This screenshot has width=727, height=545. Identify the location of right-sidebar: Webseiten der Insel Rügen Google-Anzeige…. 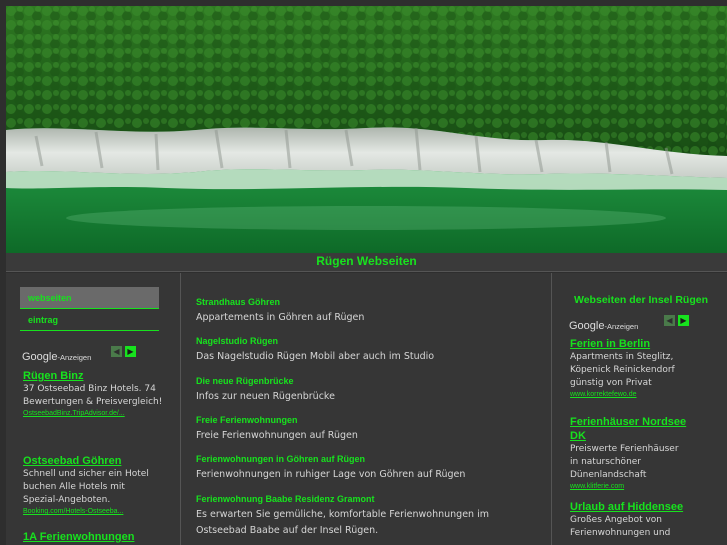
(639, 409).